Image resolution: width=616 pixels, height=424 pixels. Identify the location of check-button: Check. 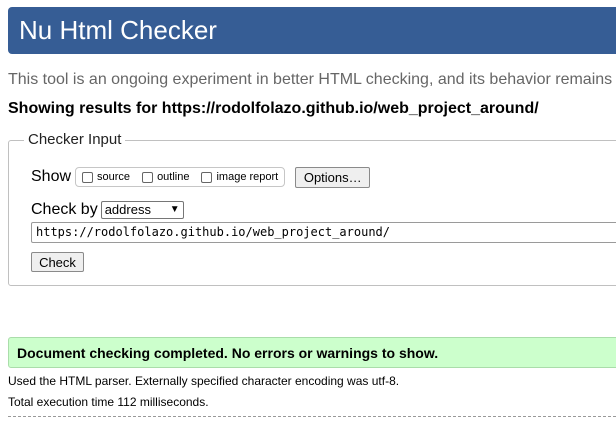
(57, 262).